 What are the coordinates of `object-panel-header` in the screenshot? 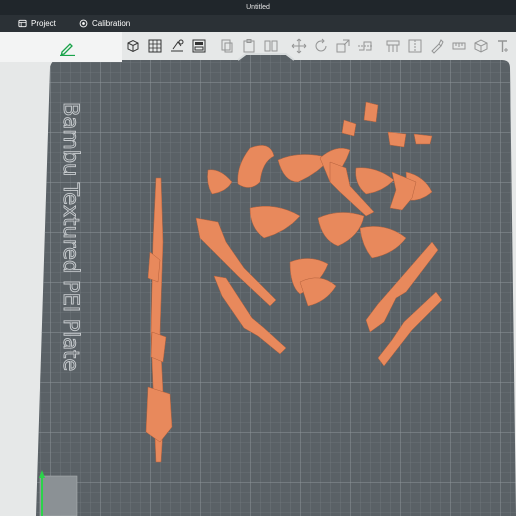 It's located at (61, 47).